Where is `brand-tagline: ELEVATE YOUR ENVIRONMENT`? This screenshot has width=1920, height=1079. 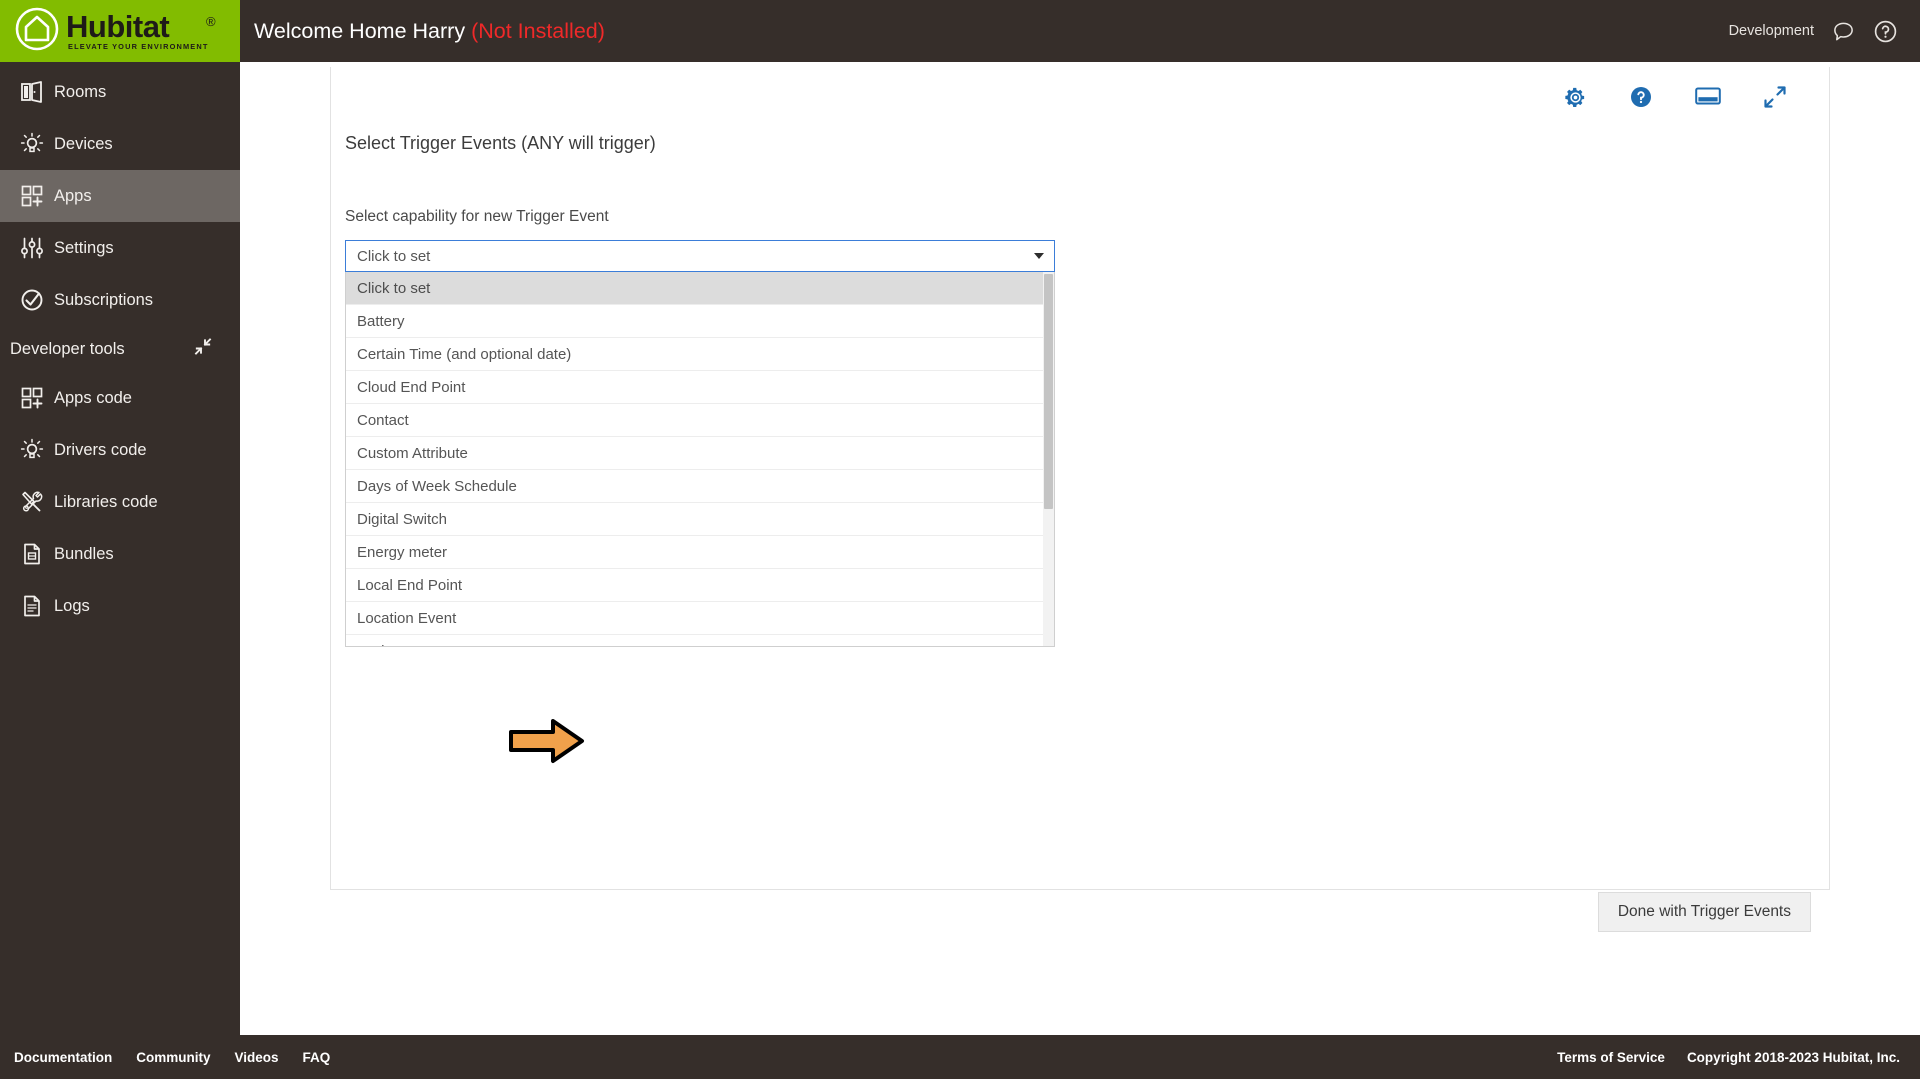
brand-tagline: ELEVATE YOUR ENVIRONMENT is located at coordinates (138, 46).